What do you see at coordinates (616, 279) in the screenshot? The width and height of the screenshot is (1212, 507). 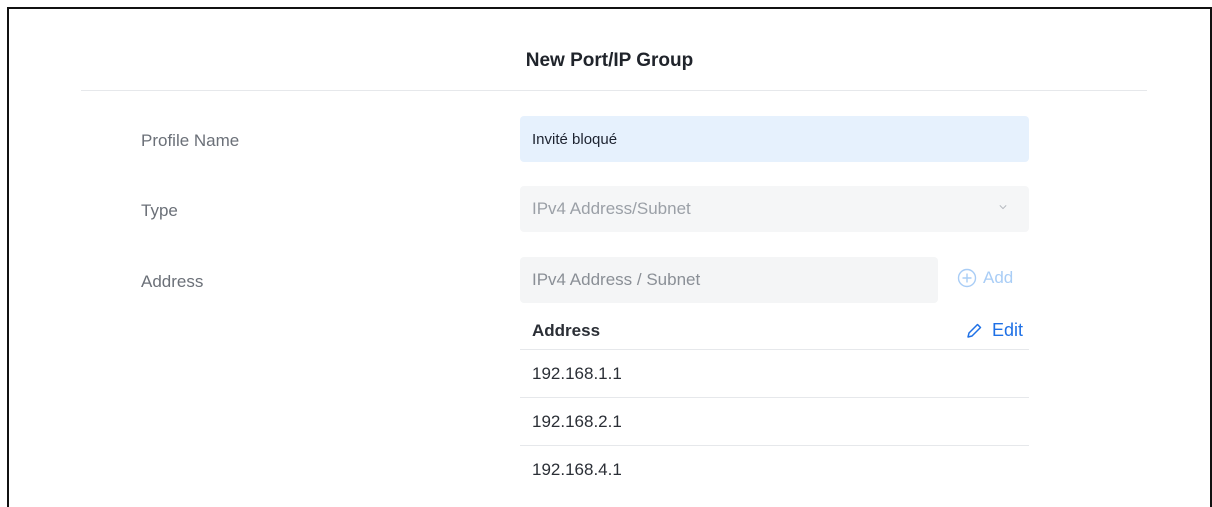 I see `address-placeholder: IPv4 Address / Subnet` at bounding box center [616, 279].